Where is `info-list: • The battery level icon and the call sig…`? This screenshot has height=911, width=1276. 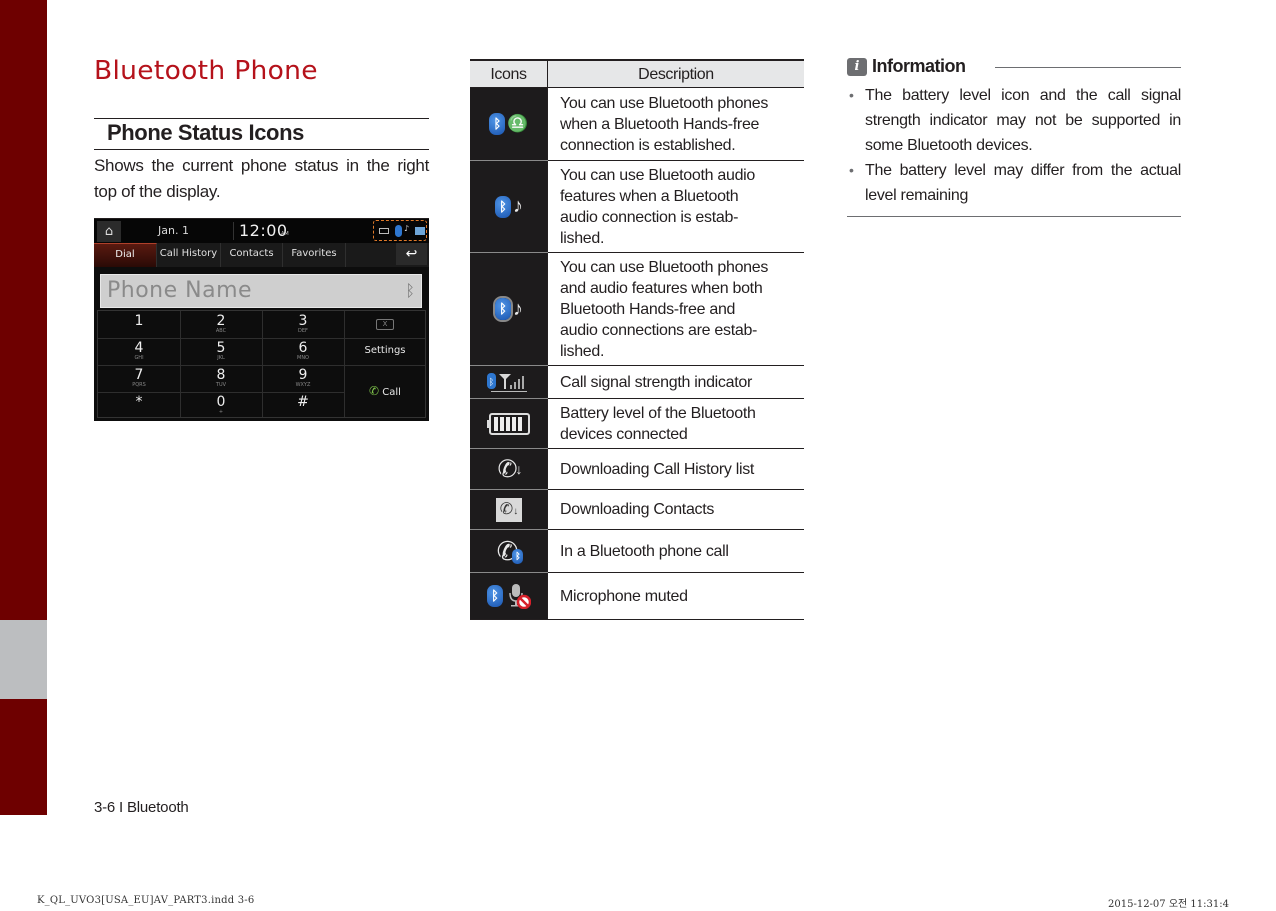
info-list: • The battery level icon and the call sig… is located at coordinates (1015, 145).